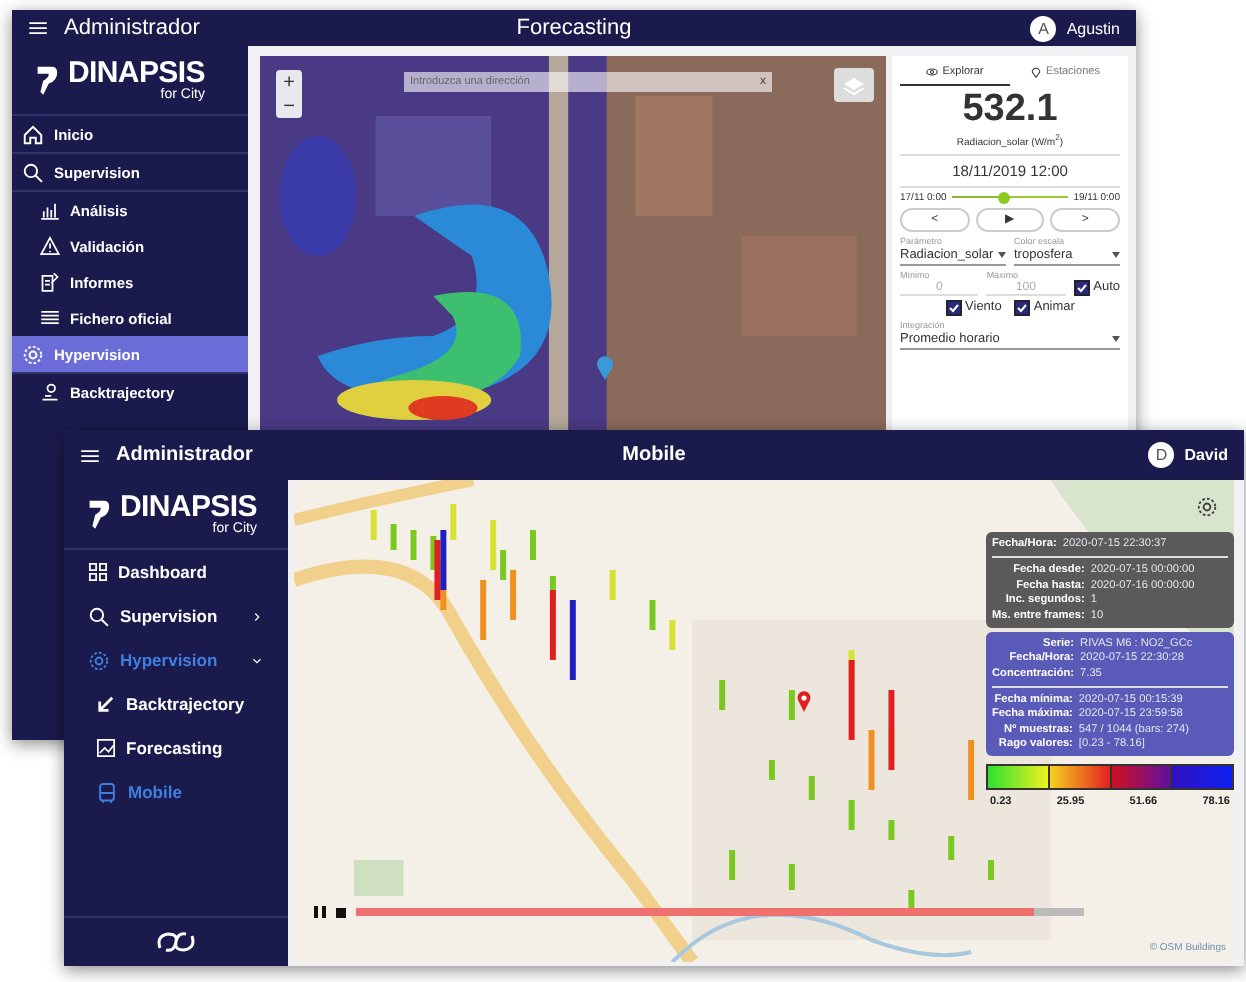 The image size is (1246, 982). What do you see at coordinates (106, 704) in the screenshot?
I see `arrow-icon` at bounding box center [106, 704].